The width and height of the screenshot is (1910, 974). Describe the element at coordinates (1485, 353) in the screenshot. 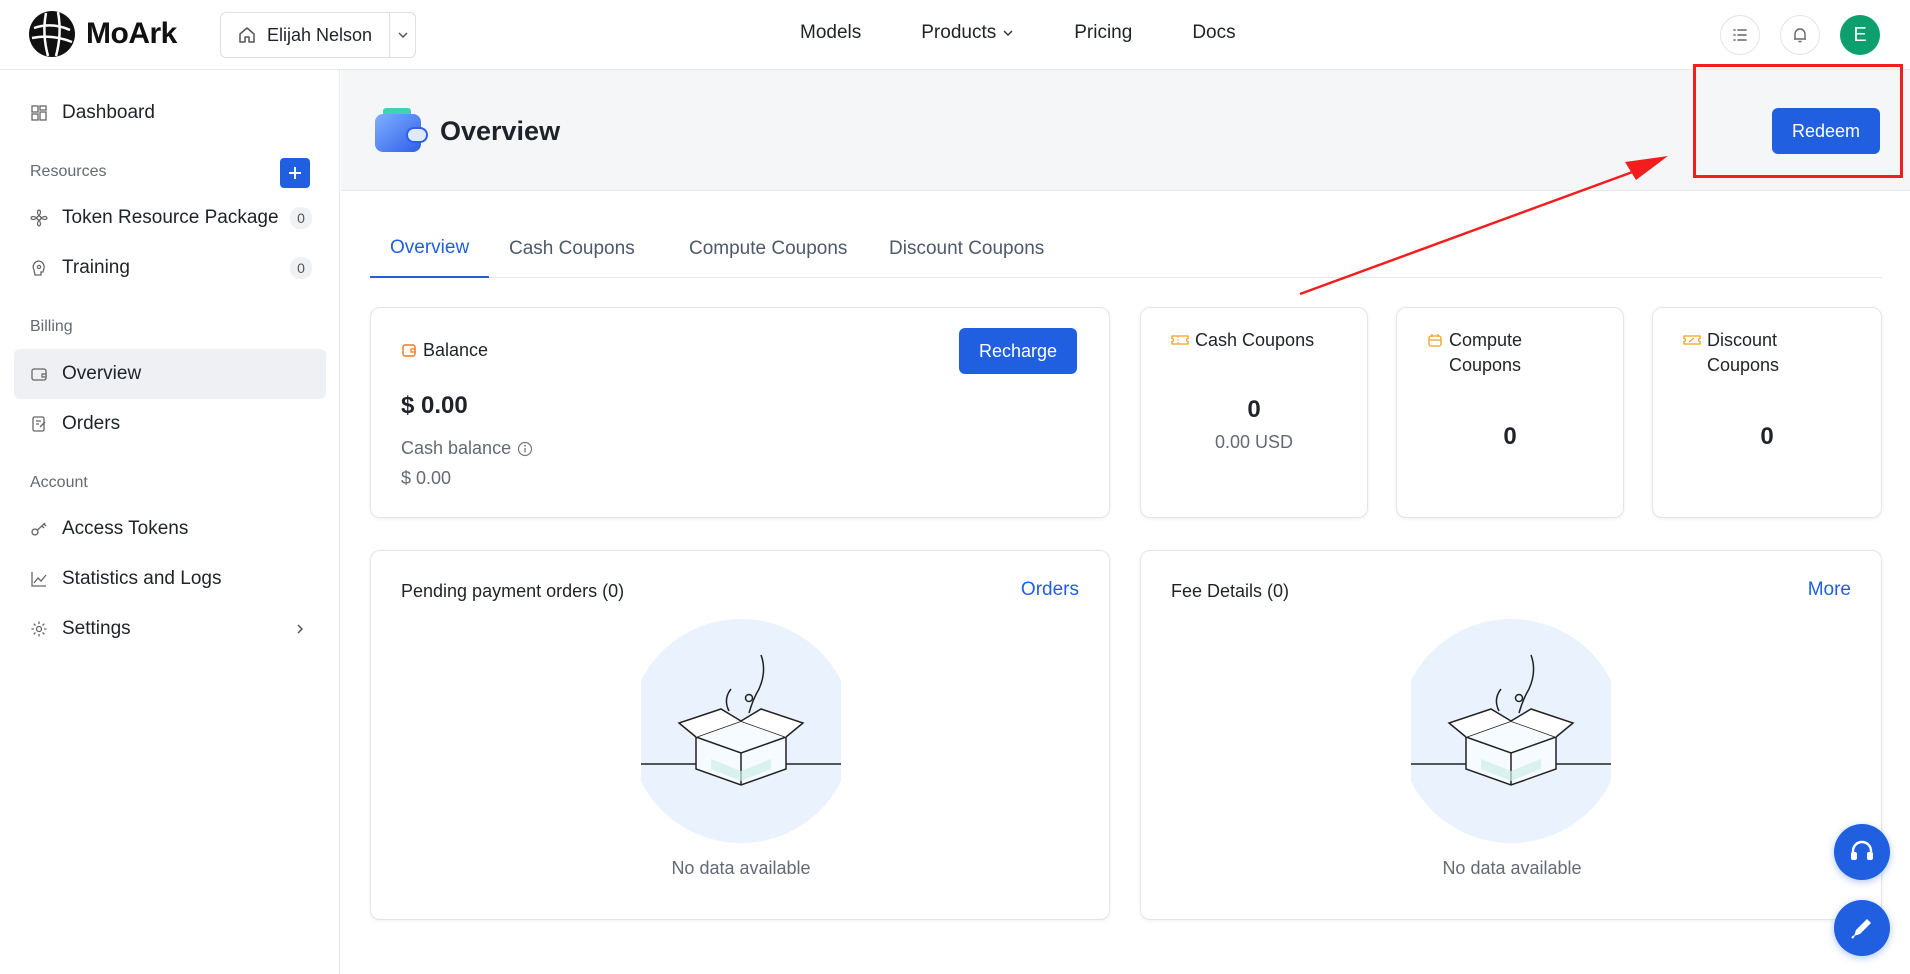

I see `compute-coupons-label: Compute Coupons` at that location.